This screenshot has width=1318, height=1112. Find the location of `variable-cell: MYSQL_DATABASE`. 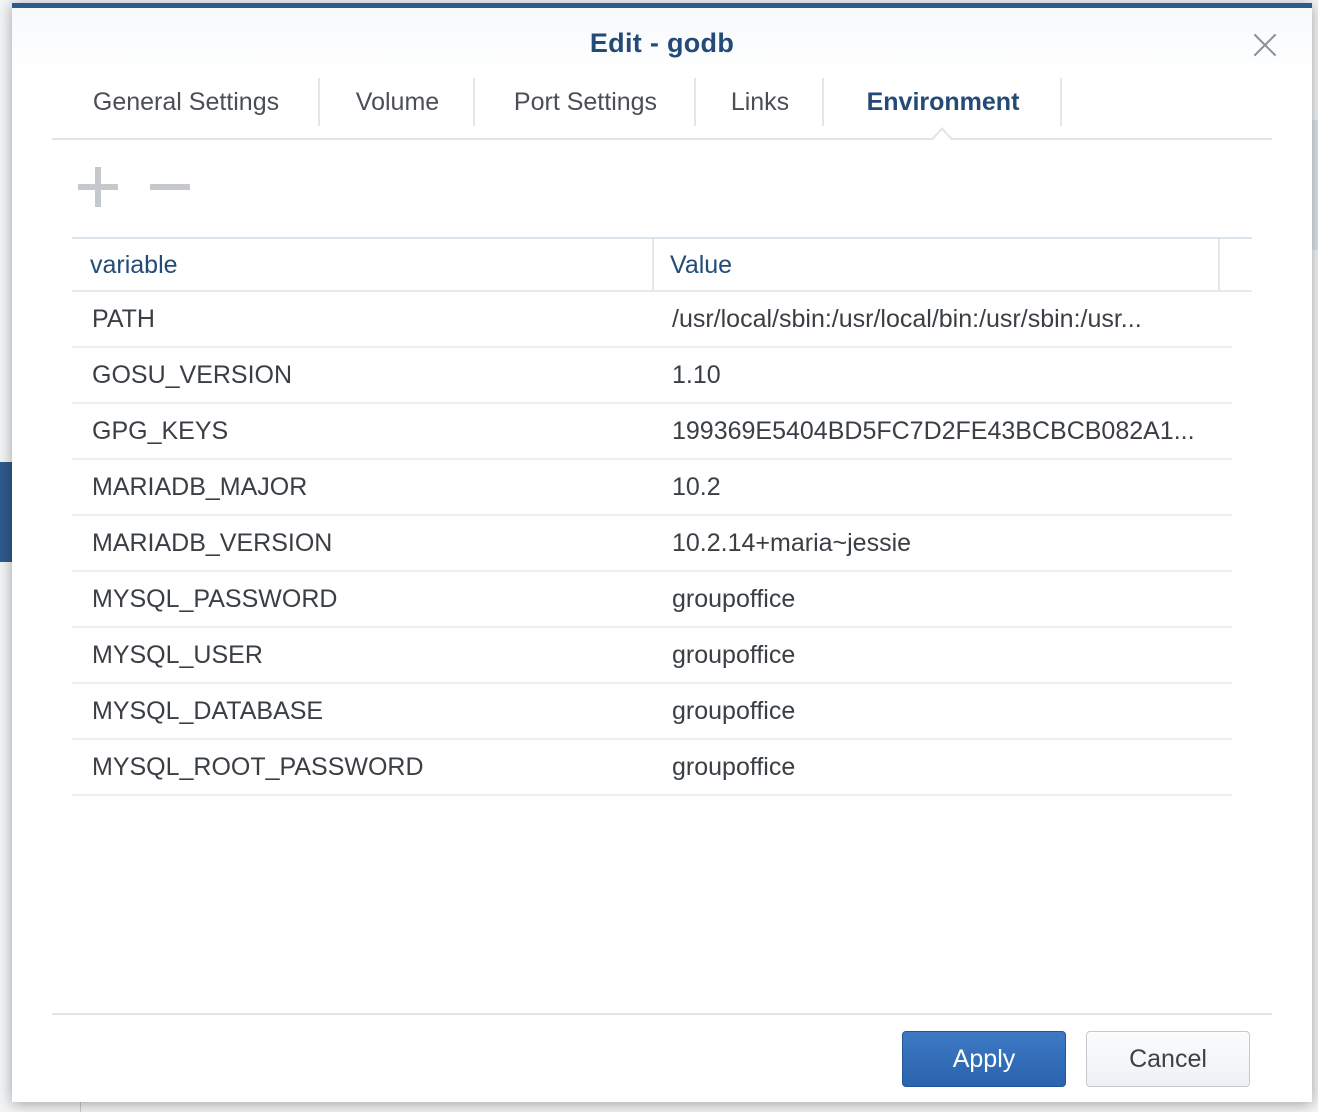

variable-cell: MYSQL_DATABASE is located at coordinates (208, 711).